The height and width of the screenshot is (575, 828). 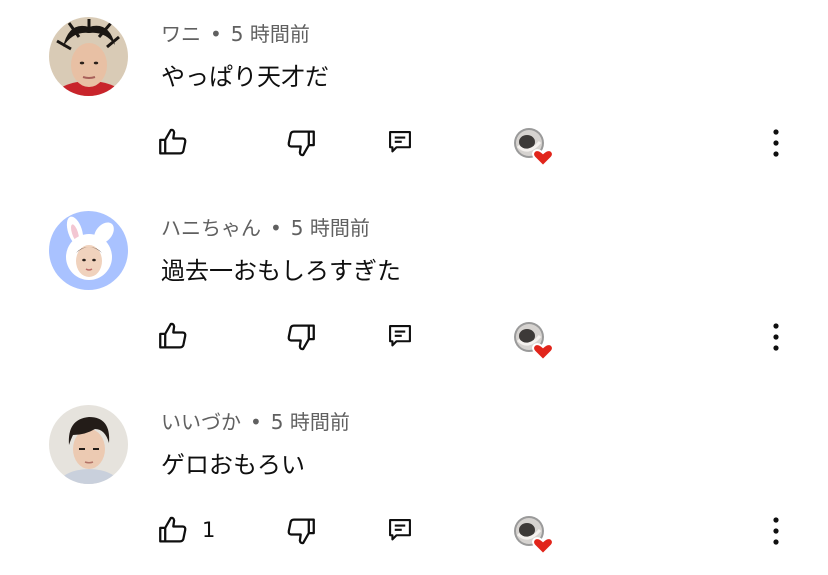 I want to click on comment-author: いいづか, so click(x=201, y=422).